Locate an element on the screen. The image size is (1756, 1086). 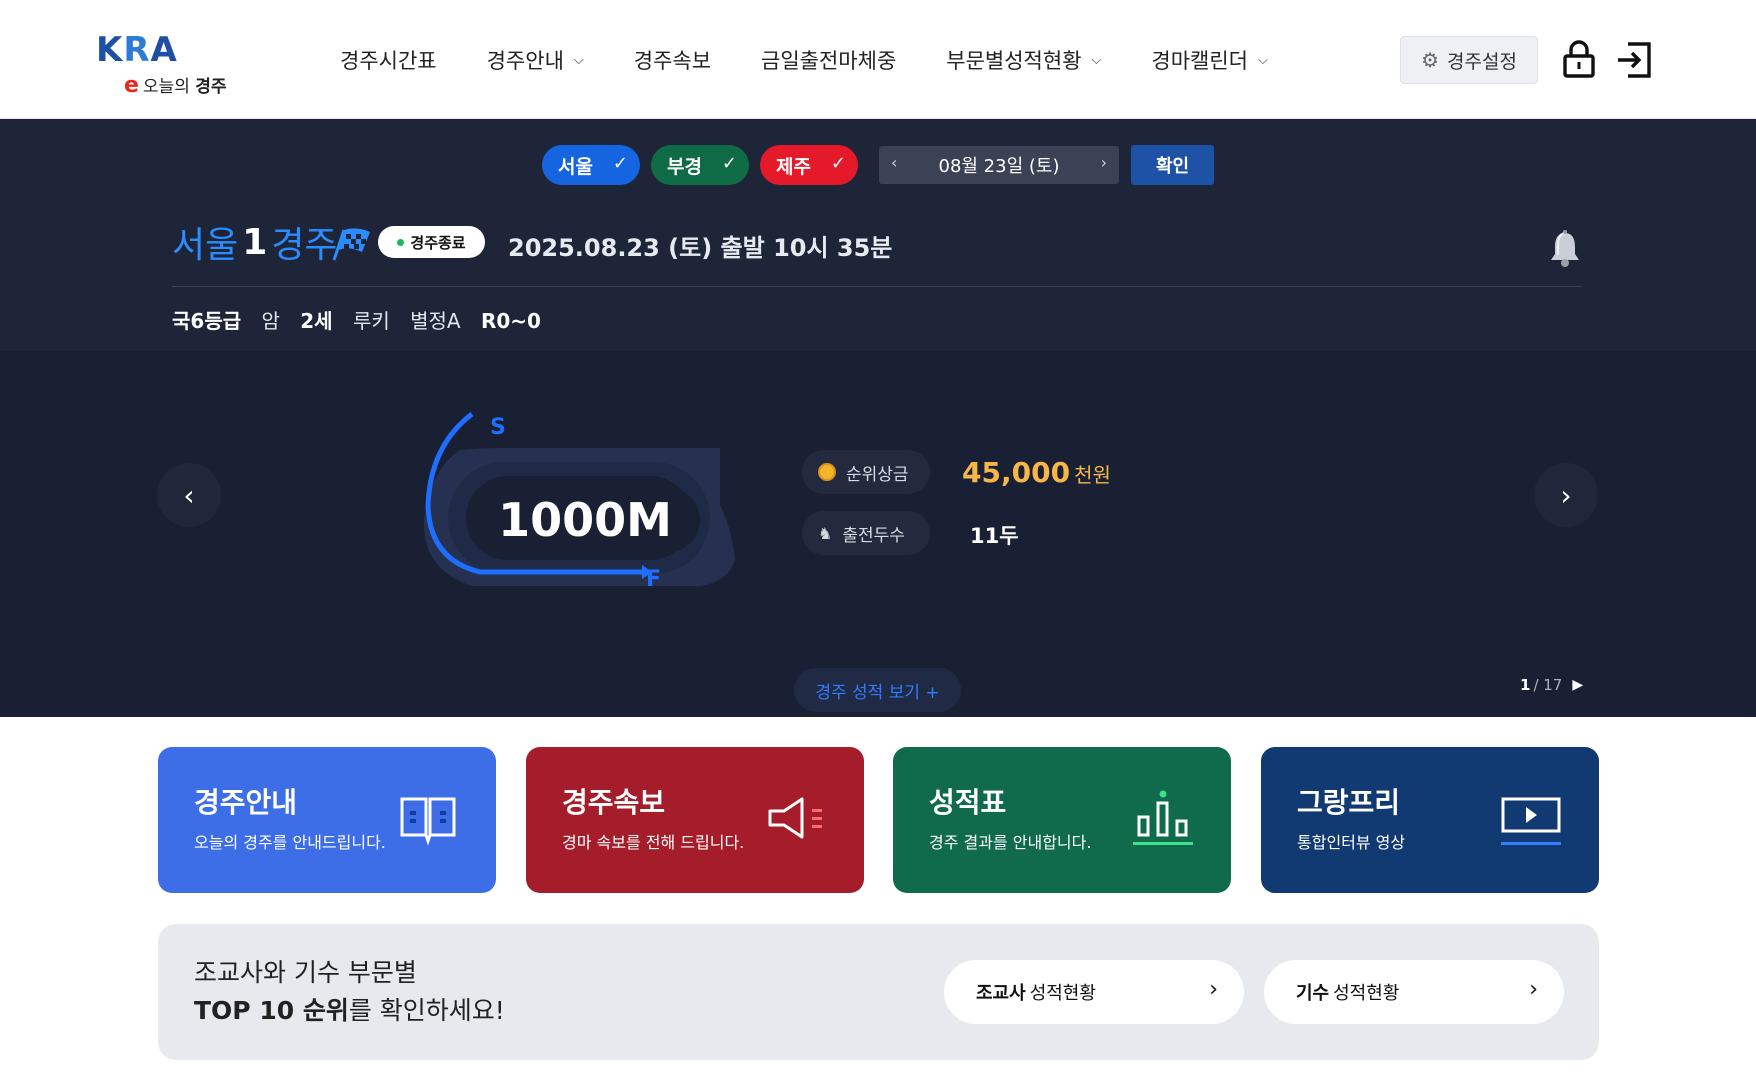
gear-icon: ⚙ is located at coordinates (1430, 60).